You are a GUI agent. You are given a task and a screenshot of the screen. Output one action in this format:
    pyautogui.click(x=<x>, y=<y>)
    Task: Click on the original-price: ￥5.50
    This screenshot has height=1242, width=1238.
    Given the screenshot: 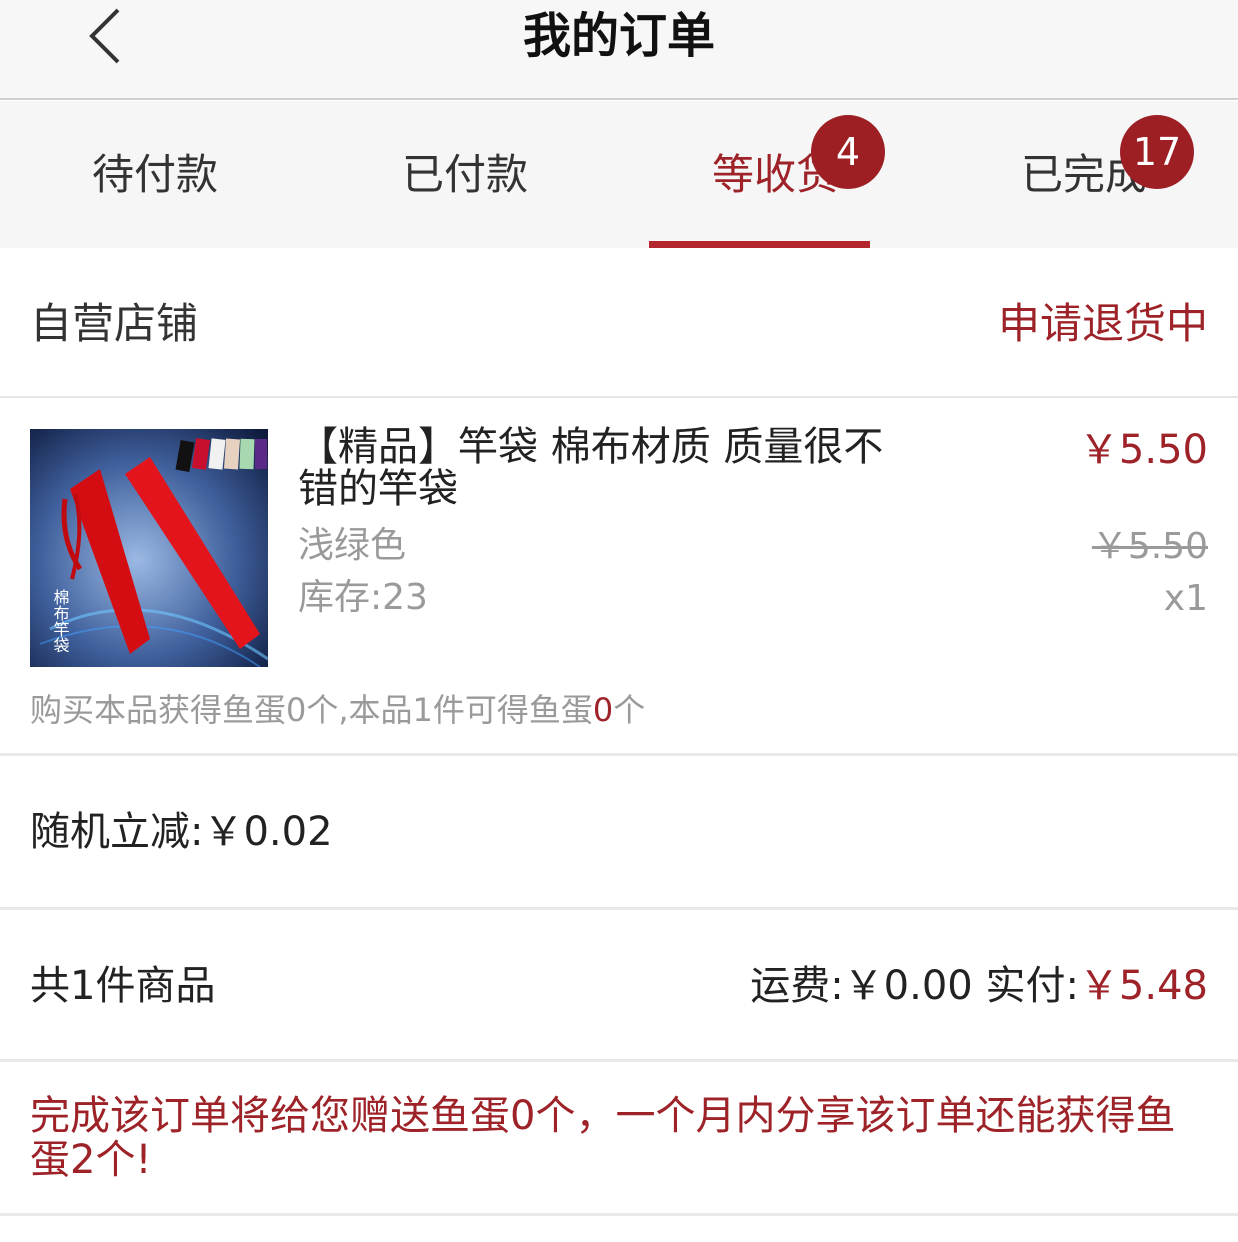 What is the action you would take?
    pyautogui.click(x=1149, y=546)
    